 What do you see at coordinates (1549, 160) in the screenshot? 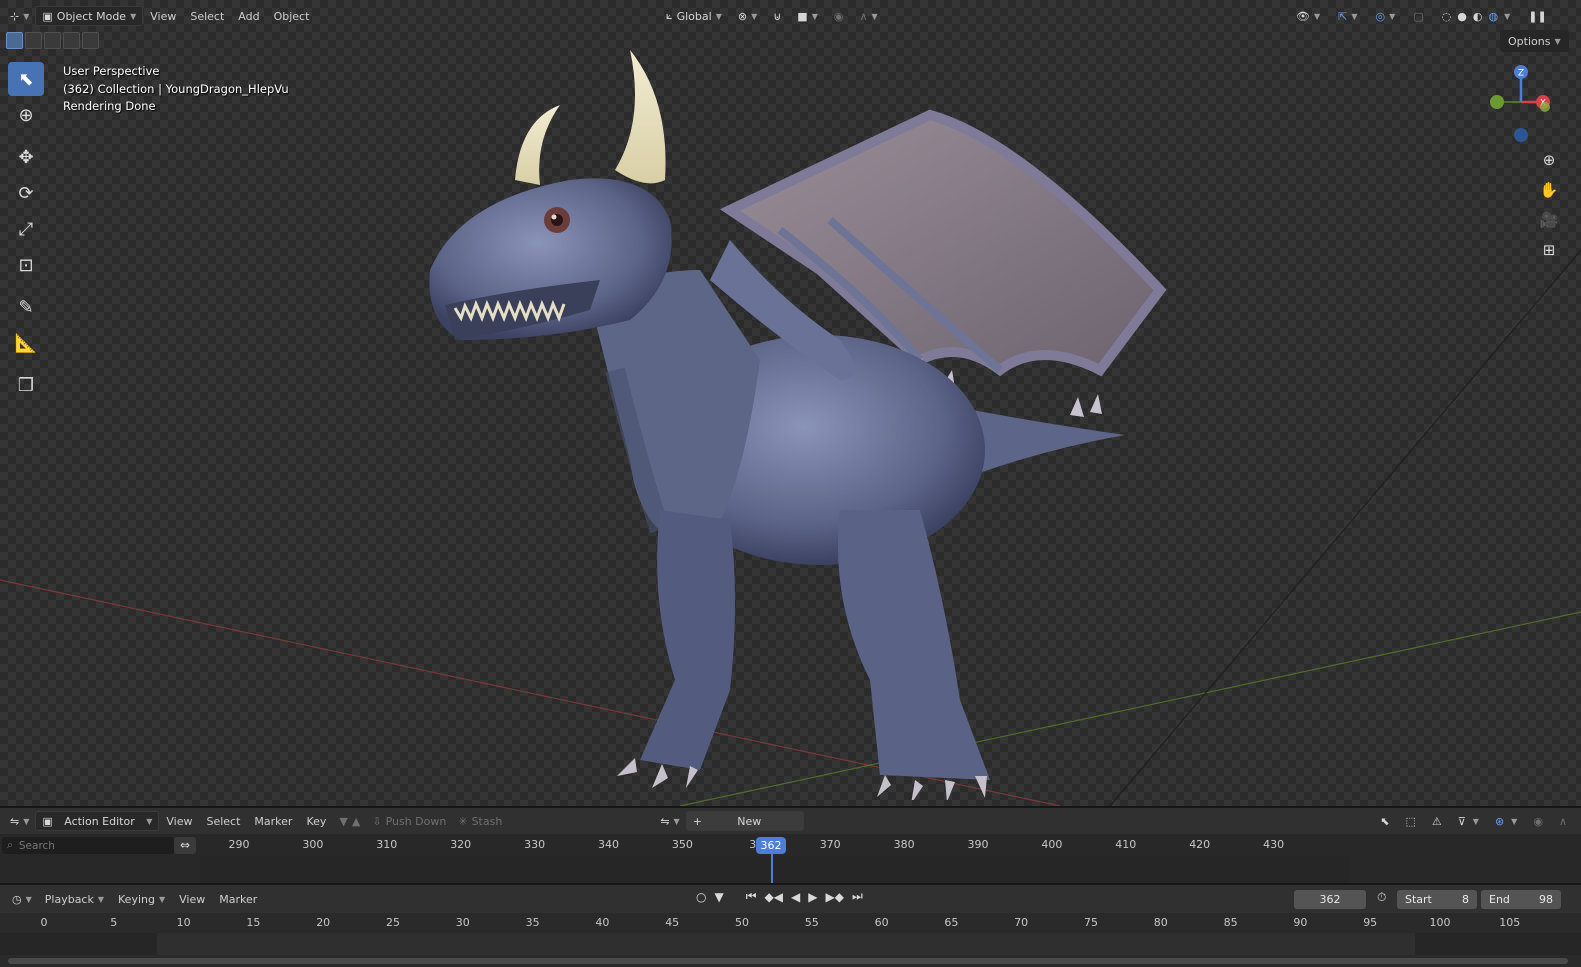
I see `zoom-icon: ⊕` at bounding box center [1549, 160].